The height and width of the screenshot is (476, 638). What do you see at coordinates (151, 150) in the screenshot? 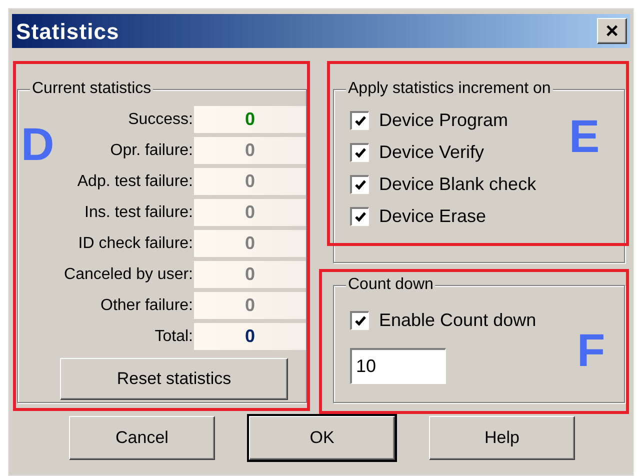
I see `statistic-label: Opr. failure:` at bounding box center [151, 150].